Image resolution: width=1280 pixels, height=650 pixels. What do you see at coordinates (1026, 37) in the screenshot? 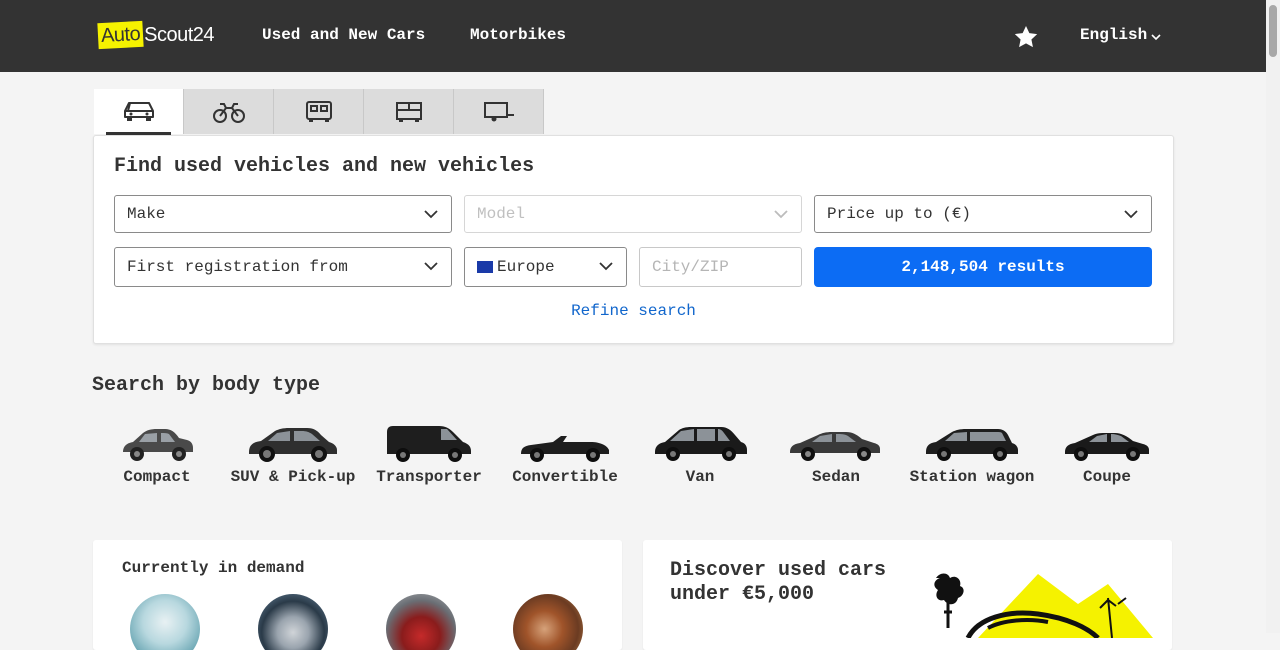
I see `favorites-star-icon` at bounding box center [1026, 37].